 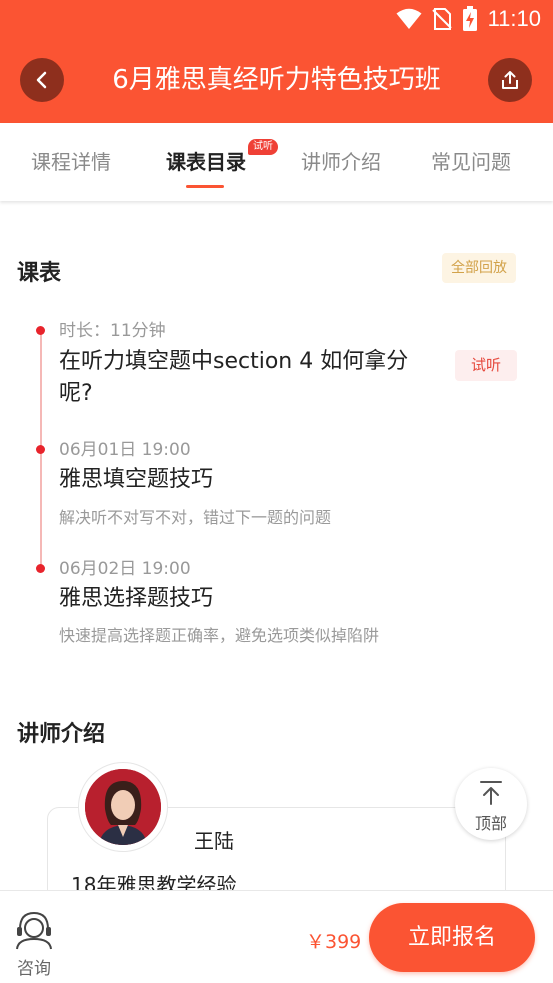 What do you see at coordinates (491, 793) in the screenshot?
I see `arrow-up-icon` at bounding box center [491, 793].